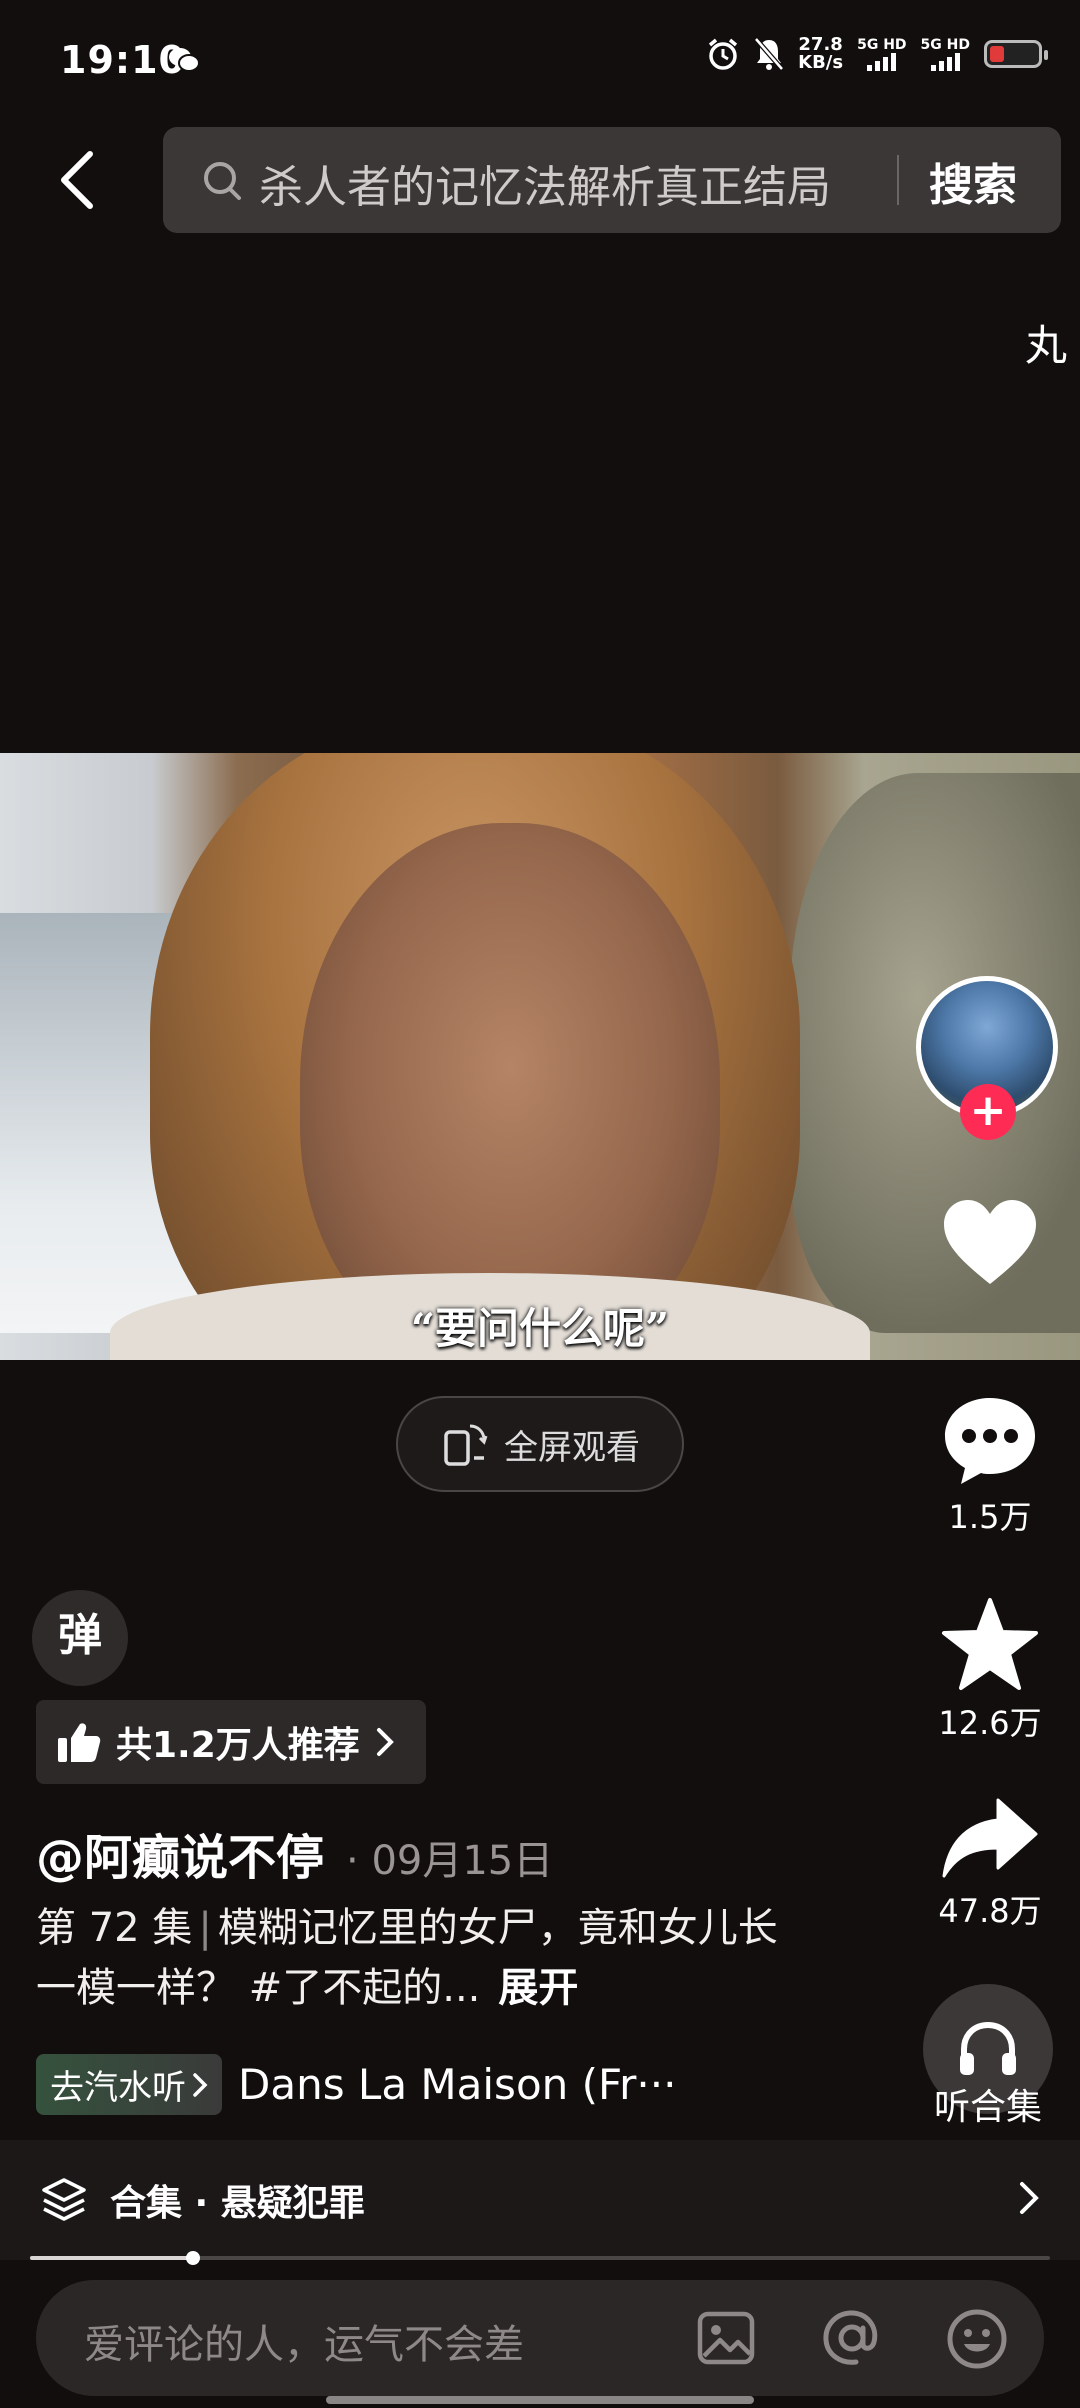 The height and width of the screenshot is (2408, 1080). I want to click on comment-input-bar: 爱评论的人，运气不会差, so click(540, 2338).